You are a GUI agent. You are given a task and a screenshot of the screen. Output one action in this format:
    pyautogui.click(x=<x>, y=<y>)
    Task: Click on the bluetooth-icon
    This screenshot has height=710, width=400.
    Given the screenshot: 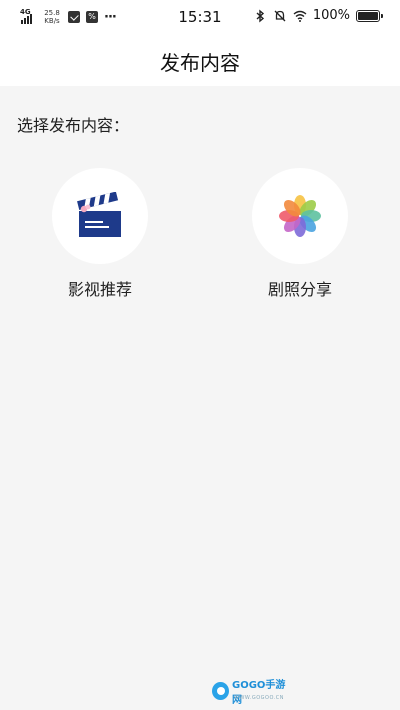 What is the action you would take?
    pyautogui.click(x=260, y=15)
    